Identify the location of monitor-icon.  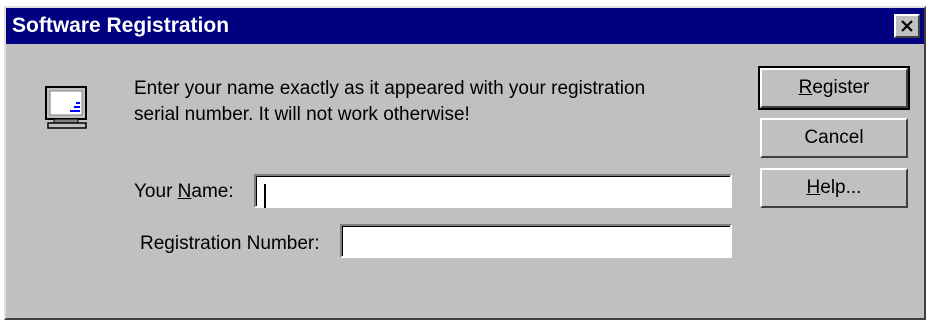
(66, 107).